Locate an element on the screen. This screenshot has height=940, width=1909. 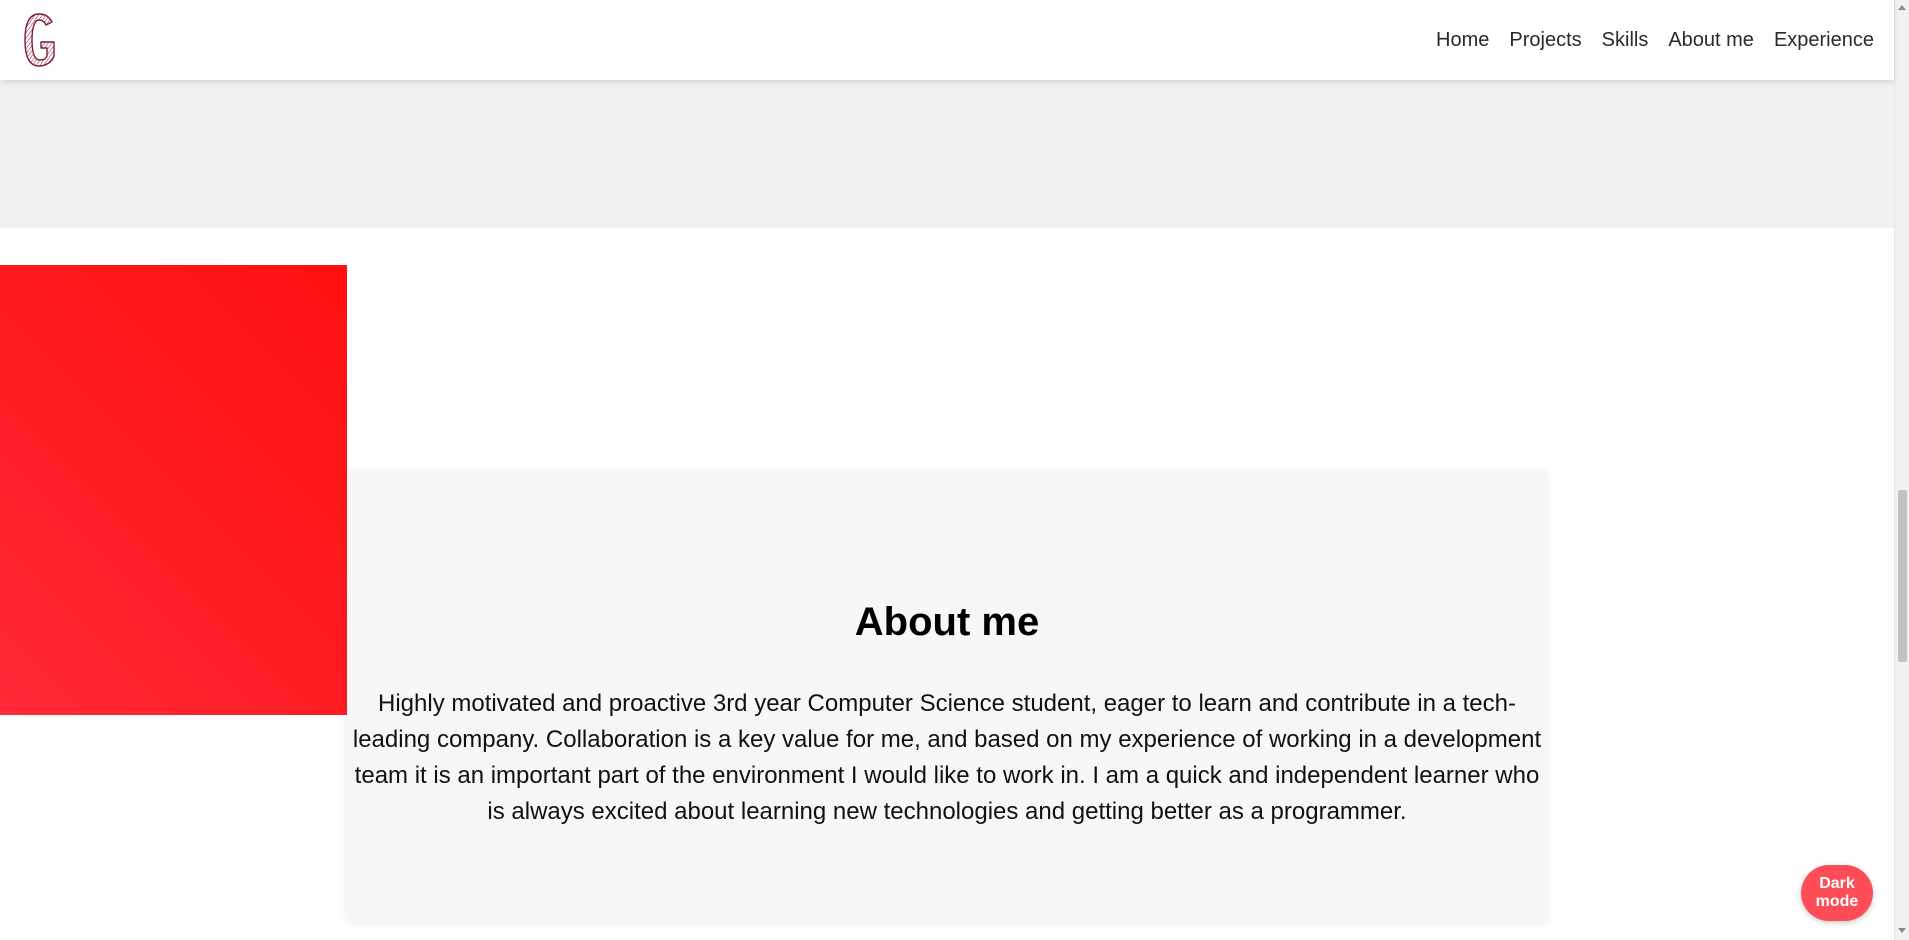
nav-skills: Skills is located at coordinates (1625, 40).